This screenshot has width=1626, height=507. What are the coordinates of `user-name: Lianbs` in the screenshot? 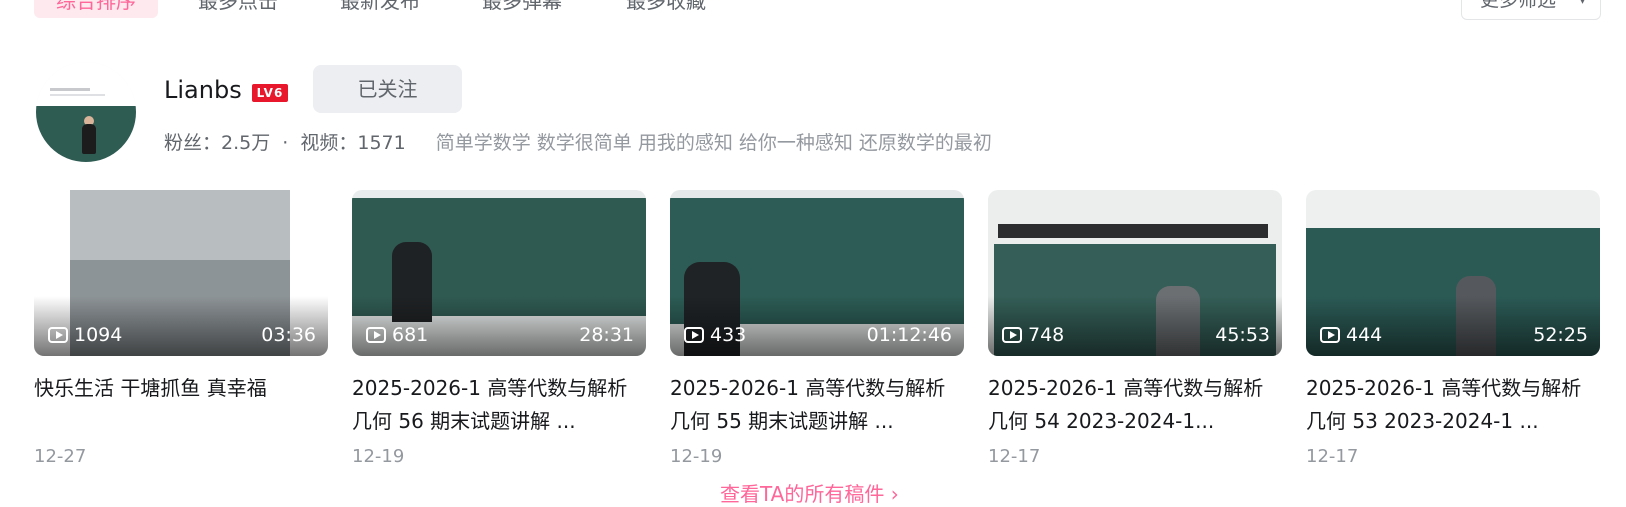 It's located at (203, 90).